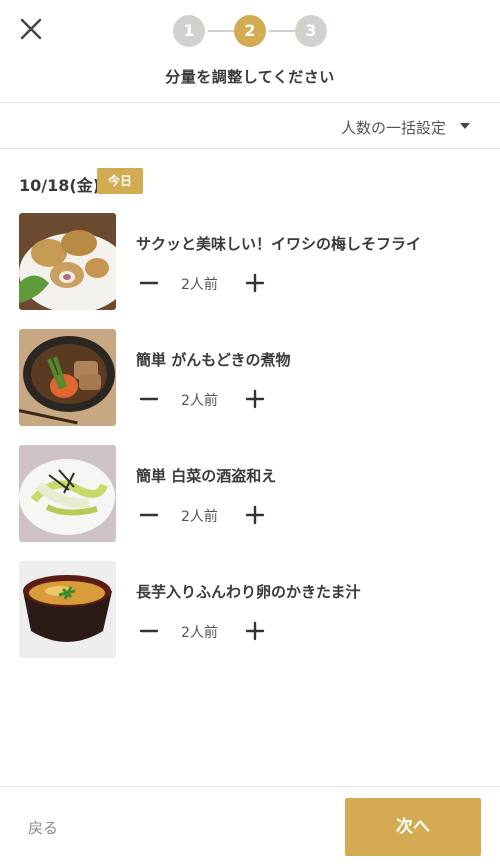 The width and height of the screenshot is (500, 866). What do you see at coordinates (206, 476) in the screenshot?
I see `recipe-title: 簡単 白菜の酒盗和え` at bounding box center [206, 476].